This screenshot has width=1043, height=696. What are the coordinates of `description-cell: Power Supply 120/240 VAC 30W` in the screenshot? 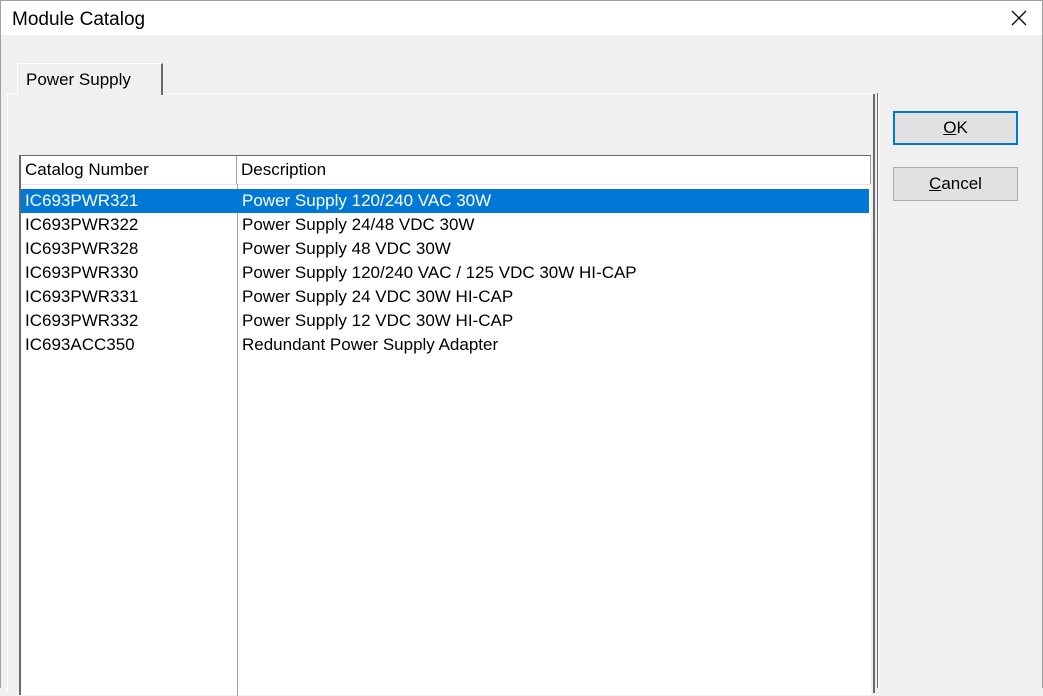 It's located at (367, 200).